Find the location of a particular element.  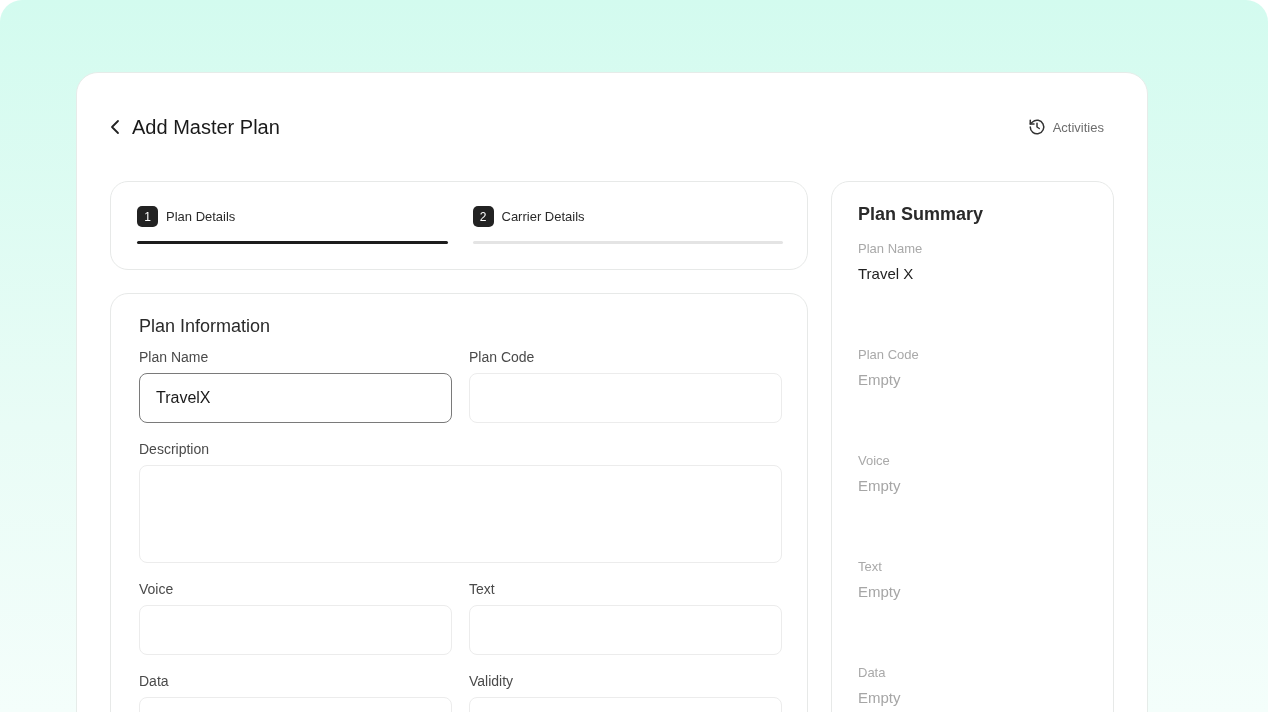

step-number: 2 is located at coordinates (483, 216).